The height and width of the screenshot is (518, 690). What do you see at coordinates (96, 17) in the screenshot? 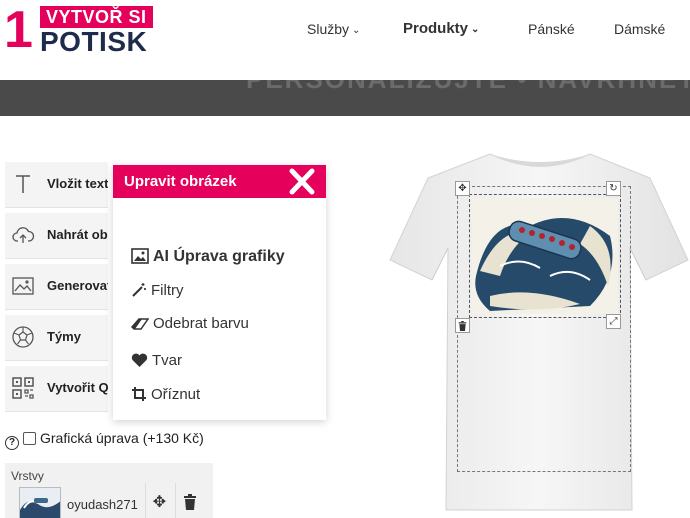
I see `logo-top-text: VYTVOŘ SI` at bounding box center [96, 17].